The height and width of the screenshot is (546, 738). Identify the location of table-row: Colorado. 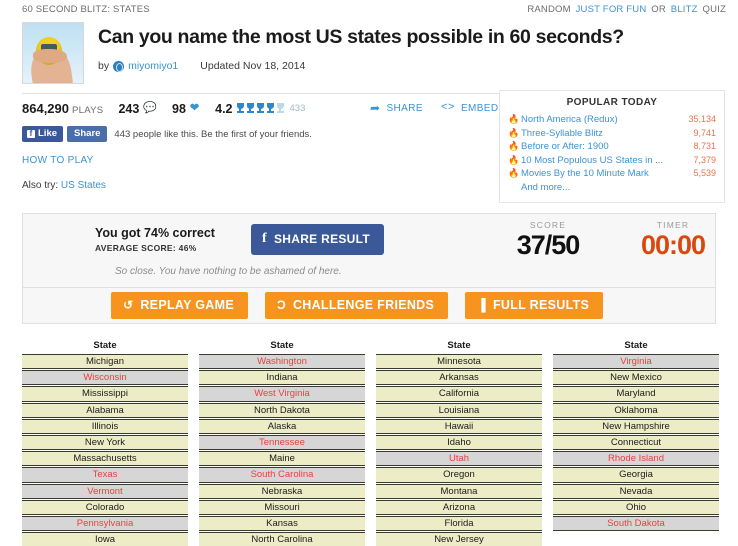
(105, 507).